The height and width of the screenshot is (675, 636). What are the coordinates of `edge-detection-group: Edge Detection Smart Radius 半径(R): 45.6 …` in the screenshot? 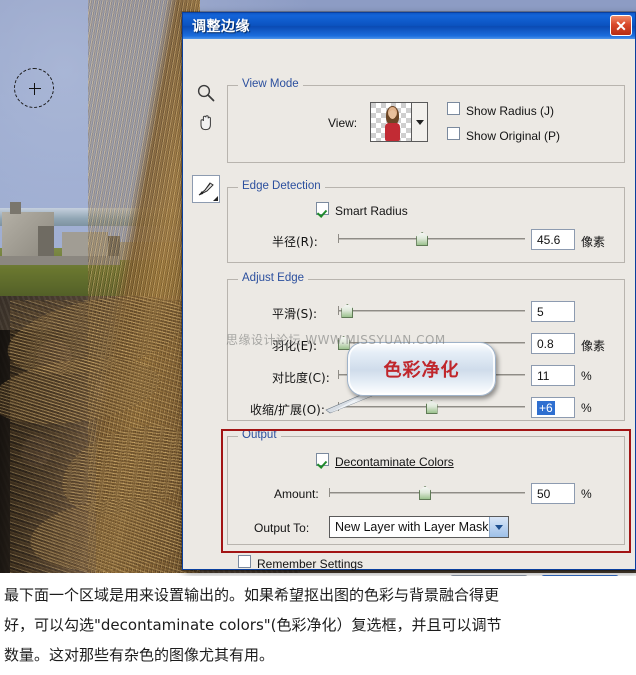 It's located at (426, 221).